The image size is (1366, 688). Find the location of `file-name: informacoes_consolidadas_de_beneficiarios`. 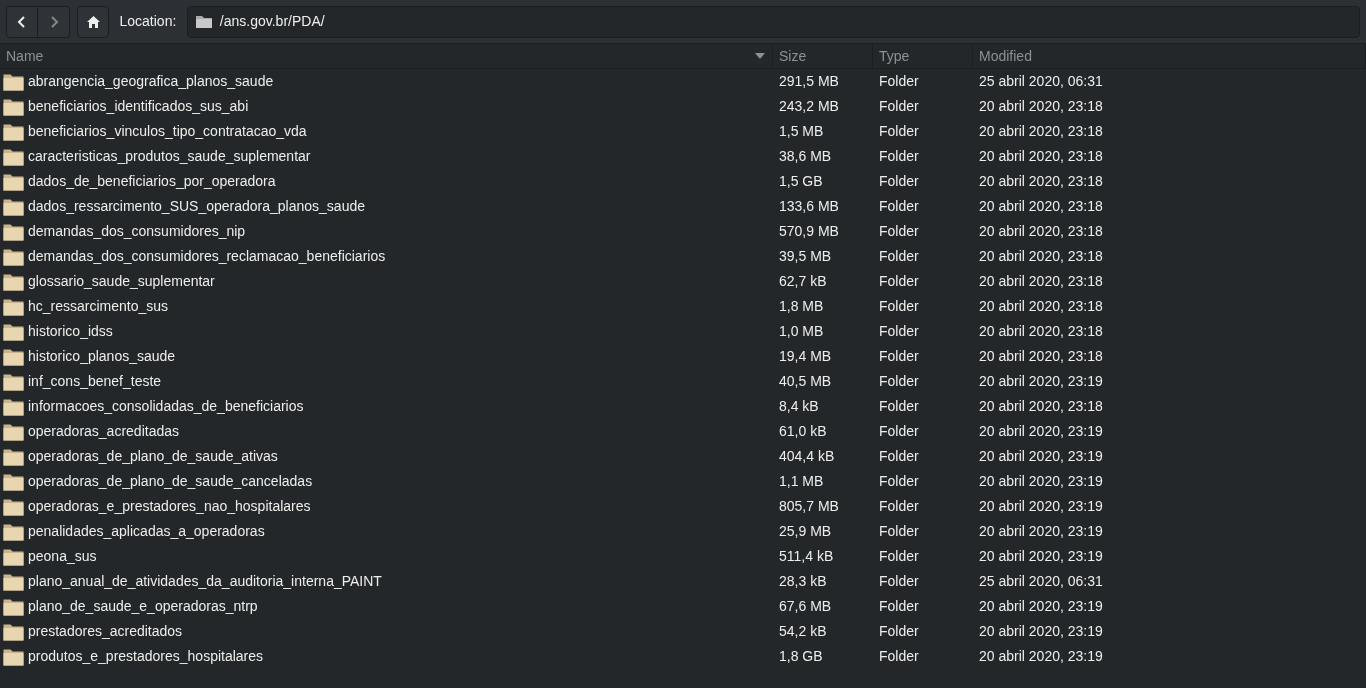

file-name: informacoes_consolidadas_de_beneficiarios is located at coordinates (166, 406).